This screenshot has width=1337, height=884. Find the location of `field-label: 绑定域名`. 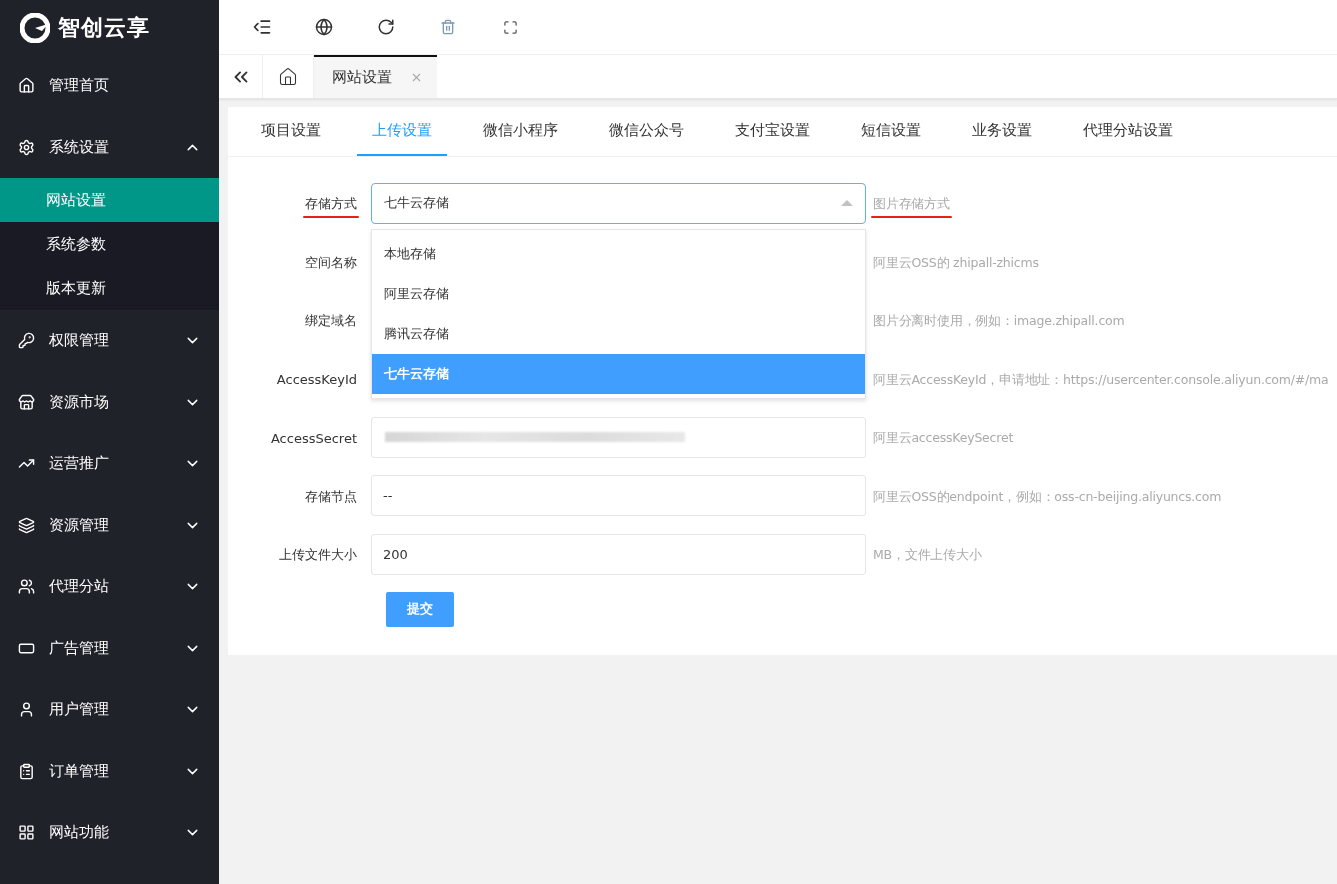

field-label: 绑定域名 is located at coordinates (331, 321).